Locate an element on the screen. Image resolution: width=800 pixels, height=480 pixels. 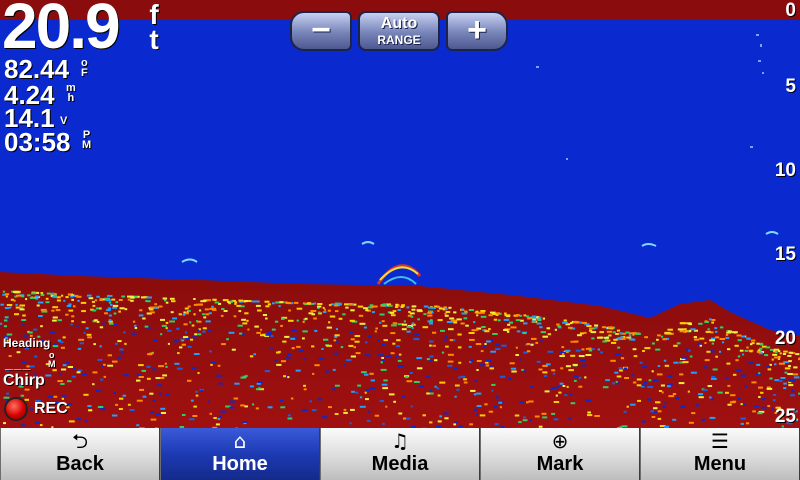
range-decrease-button: − is located at coordinates (321, 31).